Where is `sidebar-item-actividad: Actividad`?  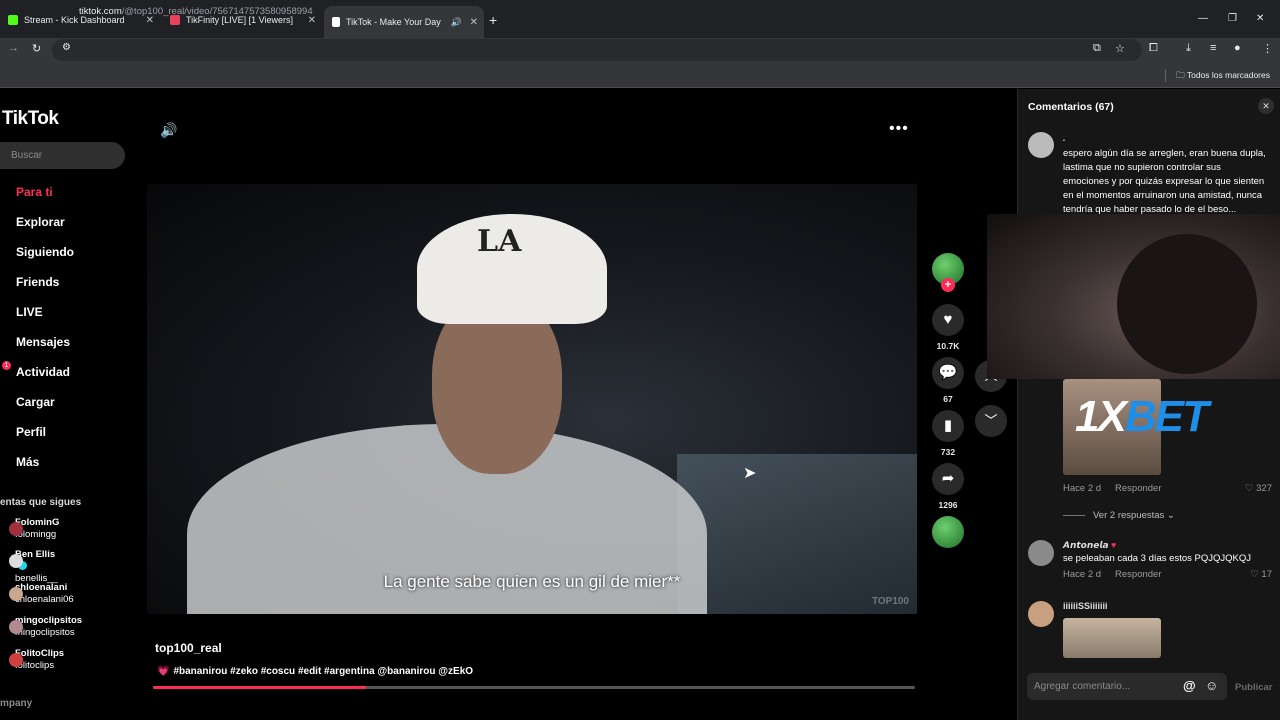
sidebar-item-actividad: Actividad is located at coordinates (43, 372).